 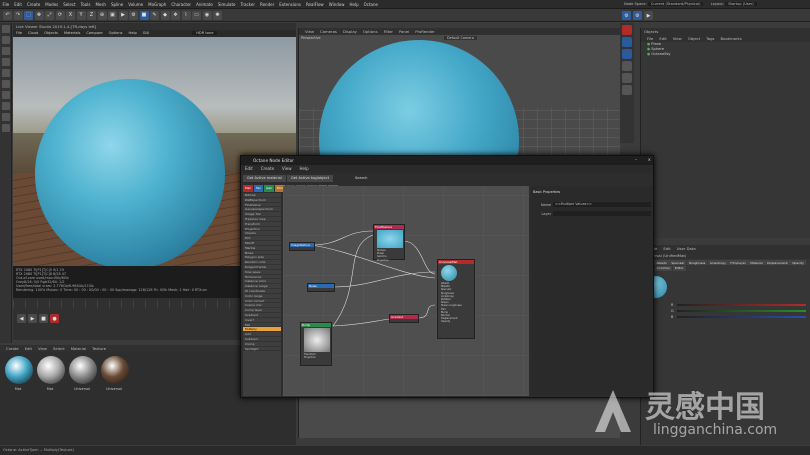 What do you see at coordinates (404, 31) in the screenshot?
I see `vp-menu-panel: Panel` at bounding box center [404, 31].